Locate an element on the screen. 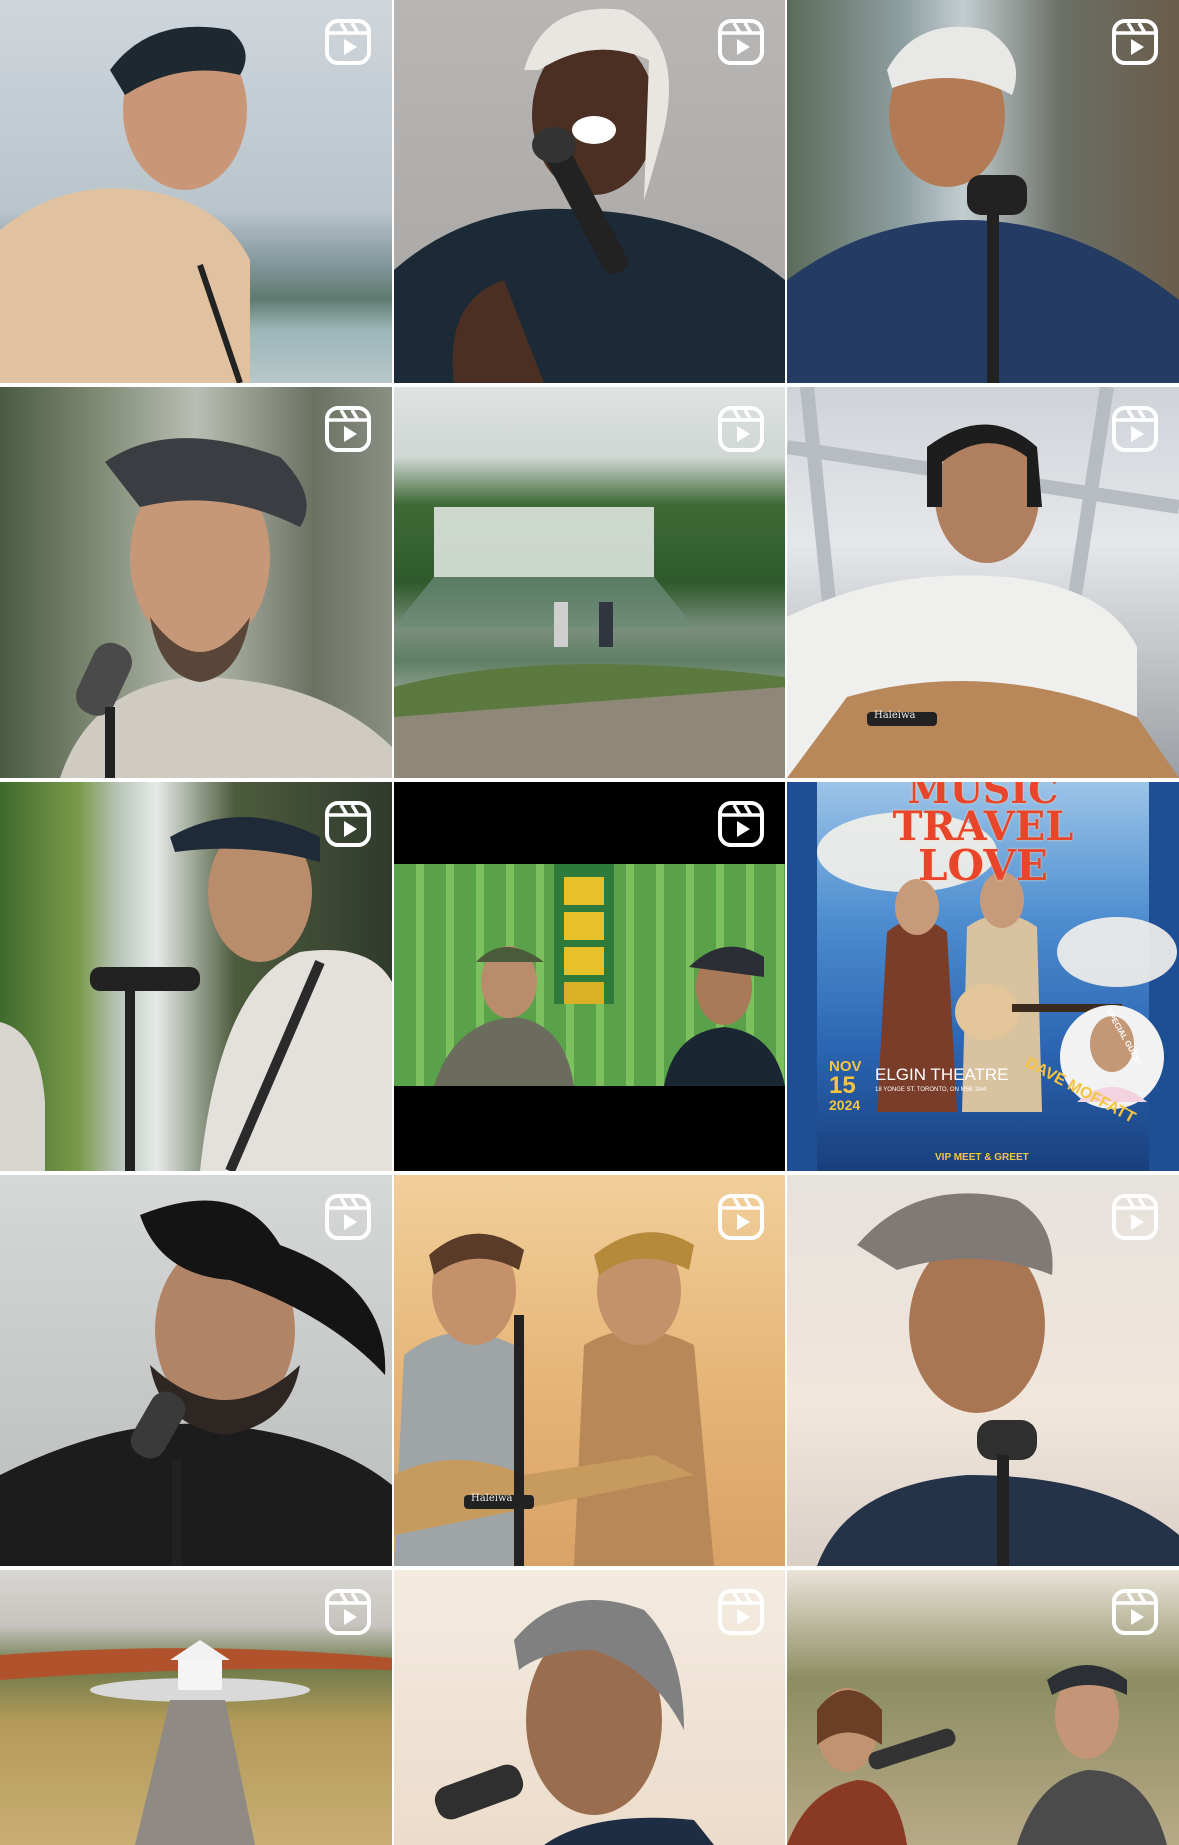 The image size is (1179, 1845). poster-title-line: LOVE is located at coordinates (983, 866).